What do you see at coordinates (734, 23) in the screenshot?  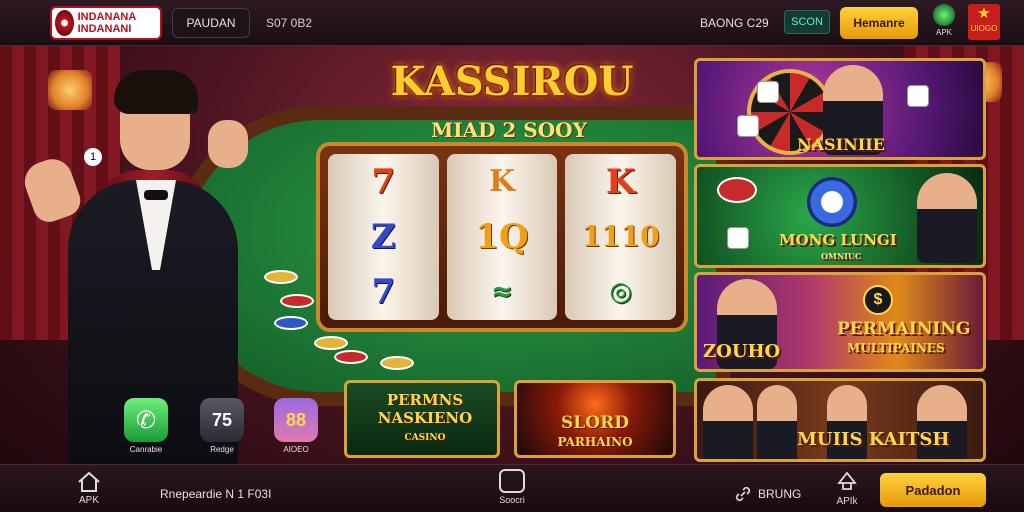 I see `balance-text: BAONG C29` at bounding box center [734, 23].